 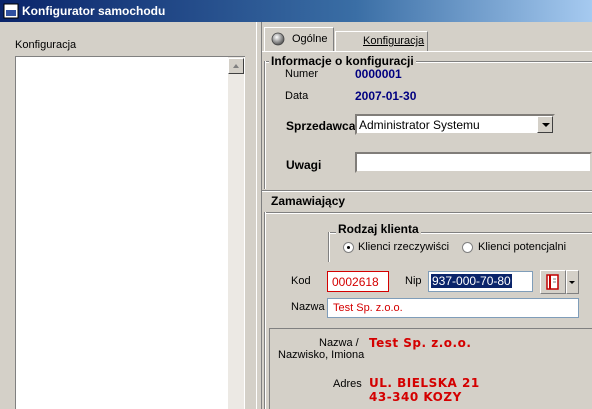 I want to click on detail-nazwa-label-1: Nazwa /, so click(x=339, y=343).